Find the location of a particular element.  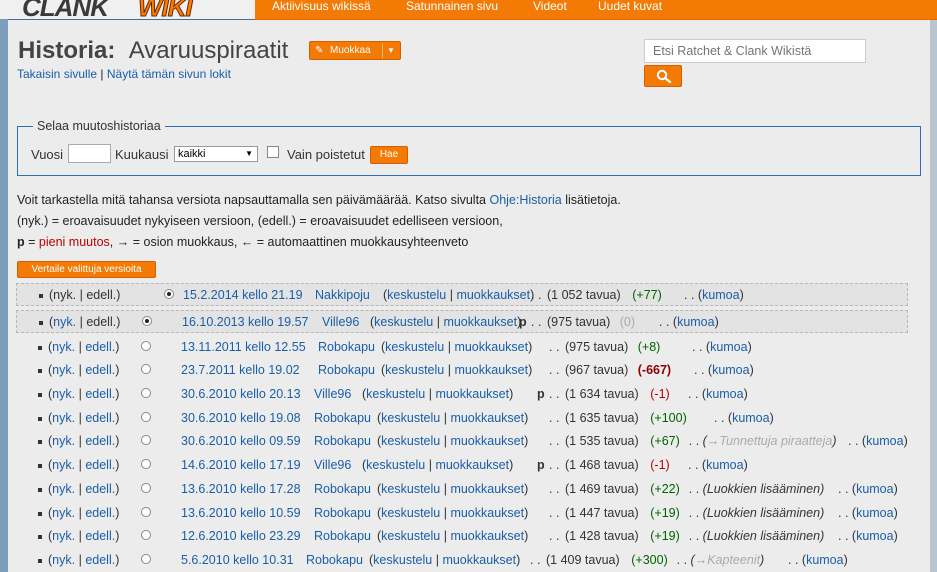

revision-date-link: 14.6.2010 kello 17.19 is located at coordinates (241, 465).